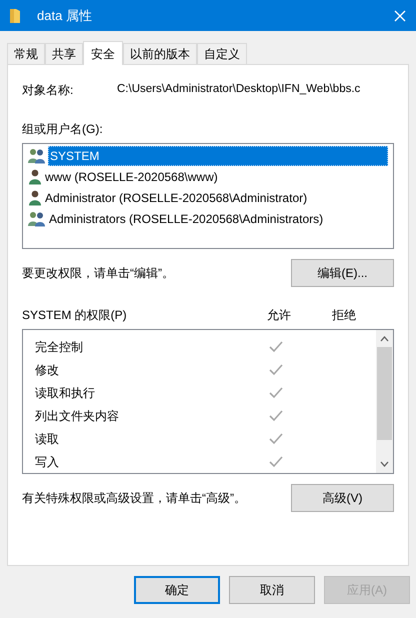 The width and height of the screenshot is (416, 618). I want to click on advanced-hint: 有关特殊权限或高级设置，请单击“高级”。, so click(134, 498).